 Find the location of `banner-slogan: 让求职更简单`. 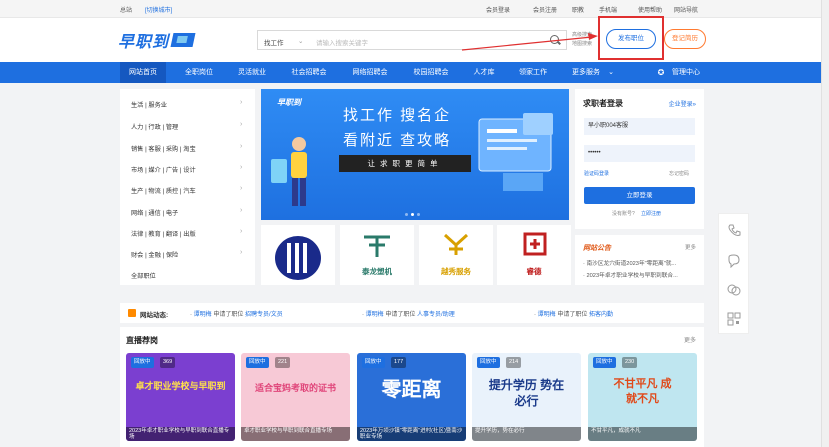

banner-slogan: 让求职更简单 is located at coordinates (405, 163).